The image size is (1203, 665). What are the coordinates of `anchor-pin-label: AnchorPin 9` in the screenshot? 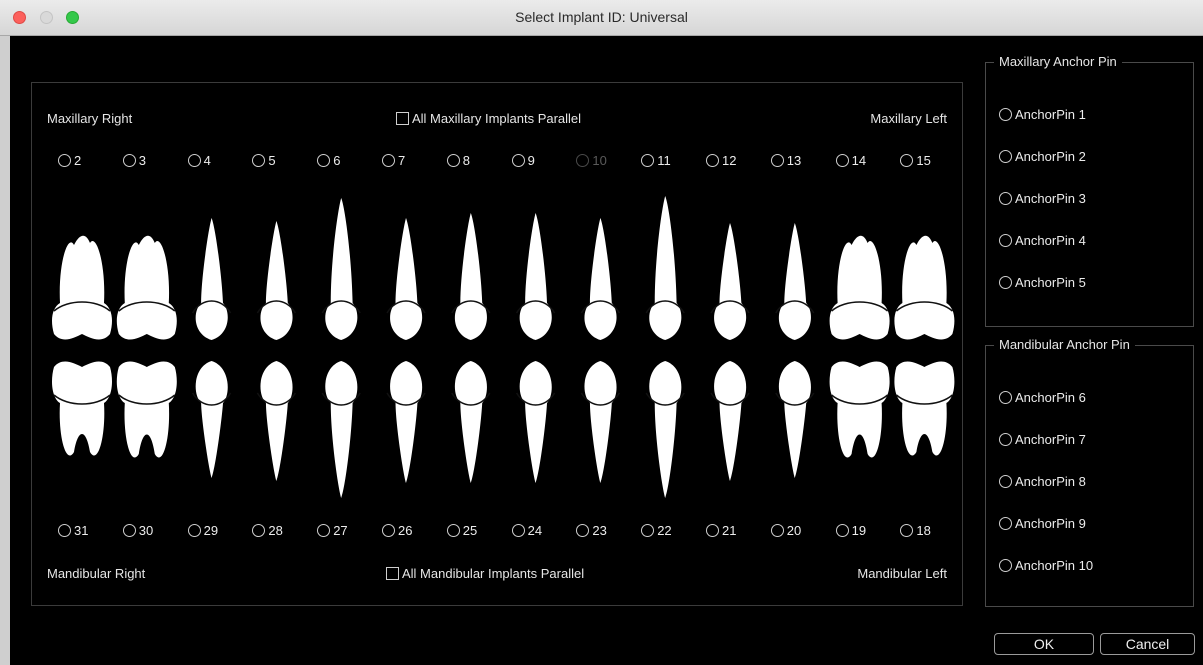 It's located at (1050, 523).